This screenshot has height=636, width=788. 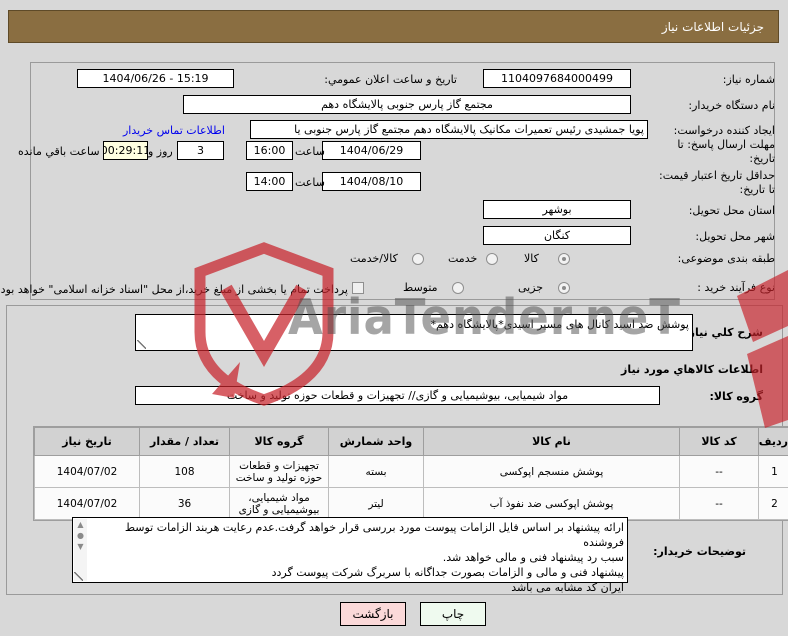 What do you see at coordinates (358, 288) in the screenshot?
I see `treasury-payment-checkbox` at bounding box center [358, 288].